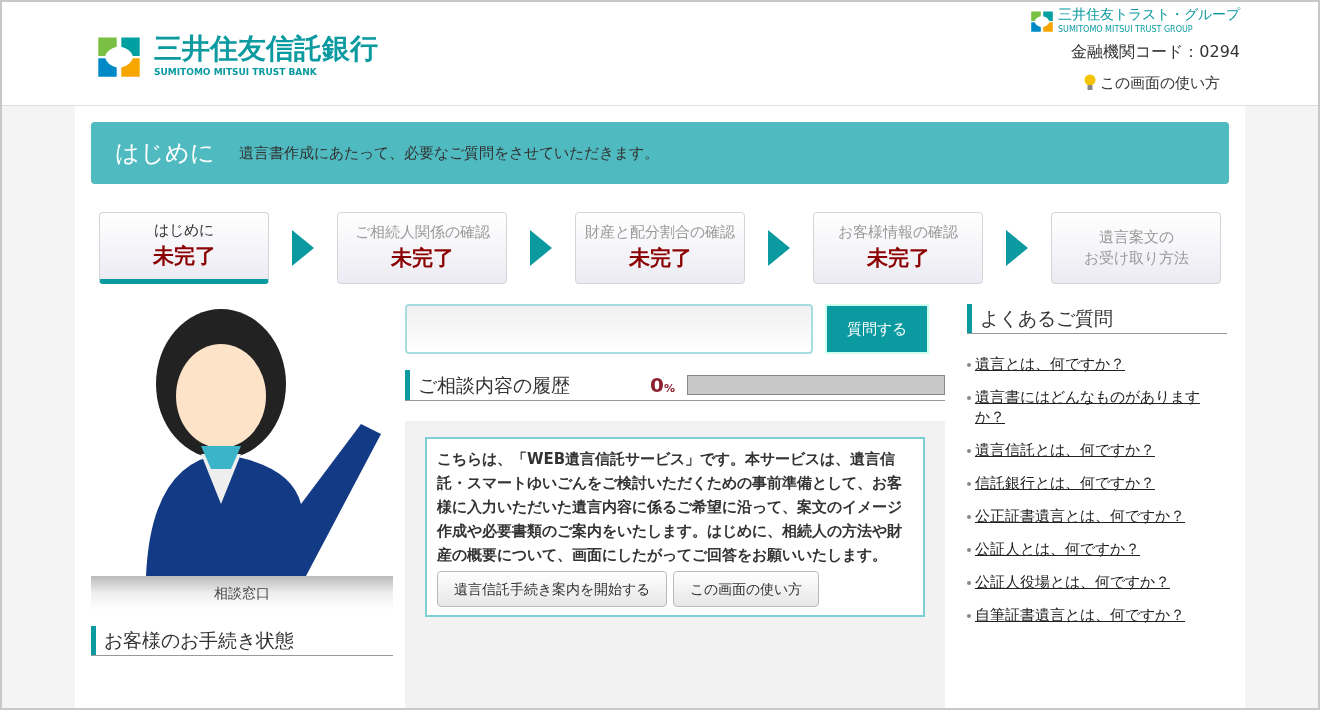  Describe the element at coordinates (898, 248) in the screenshot. I see `step-tab: お客様情報の確認 未完了` at that location.